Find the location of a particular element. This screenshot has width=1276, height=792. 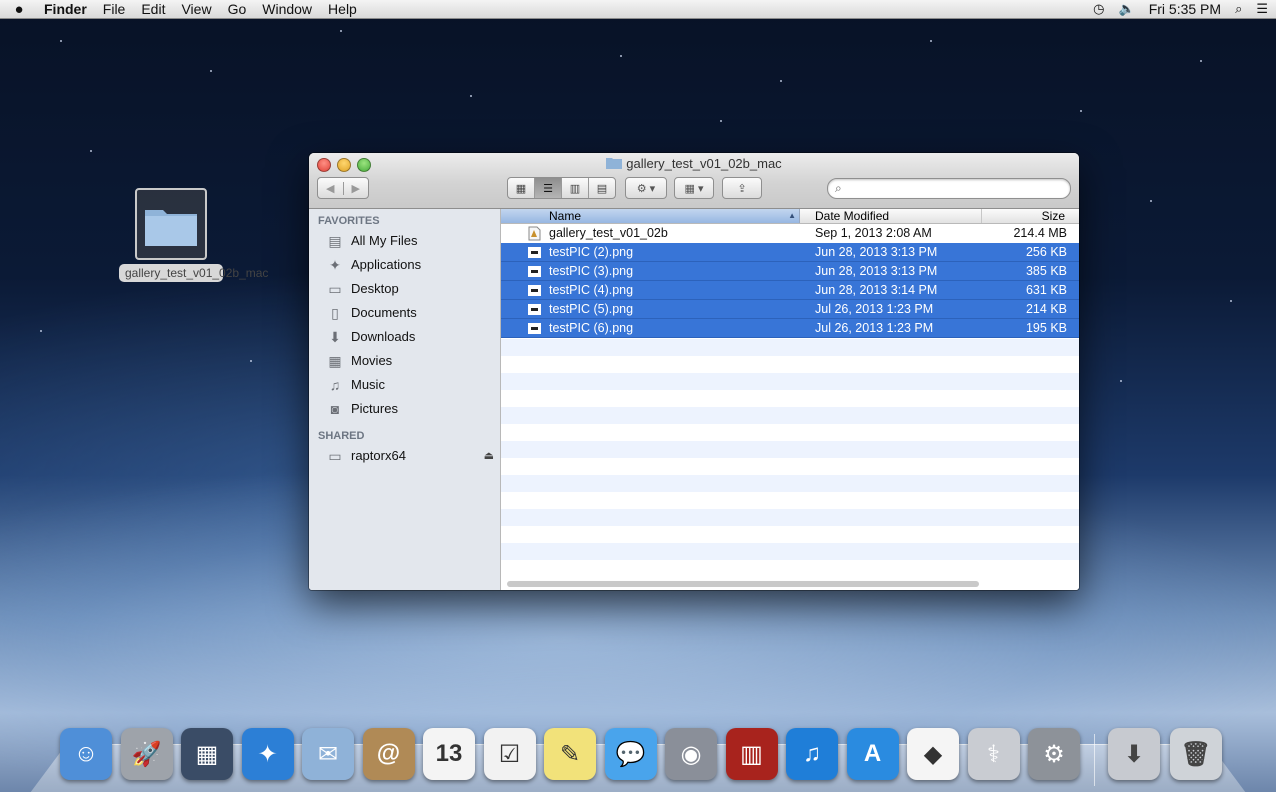

pictures-icon: ◙ is located at coordinates (335, 409).